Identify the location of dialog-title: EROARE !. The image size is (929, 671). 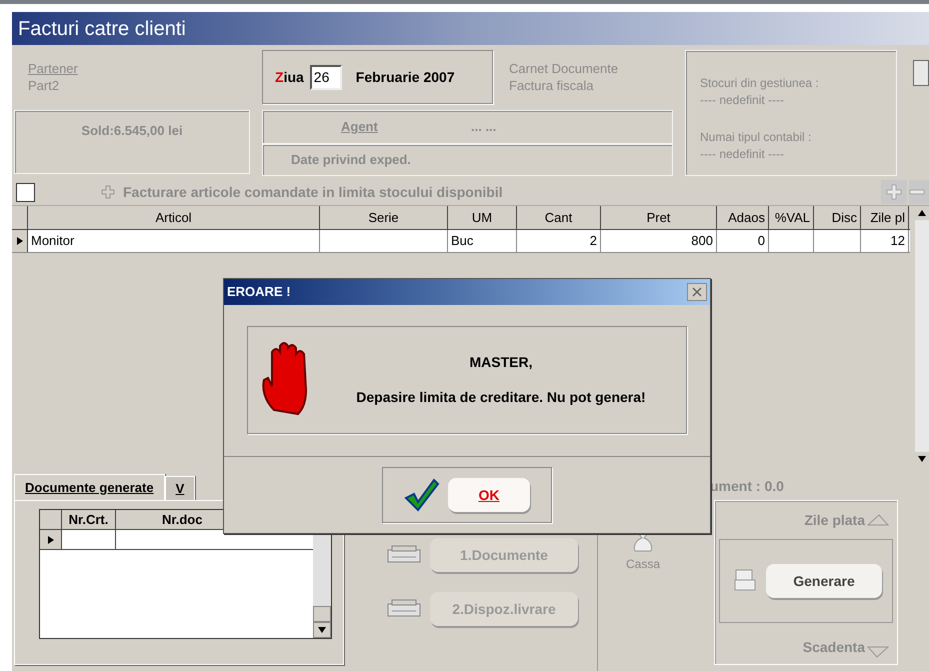
(259, 292).